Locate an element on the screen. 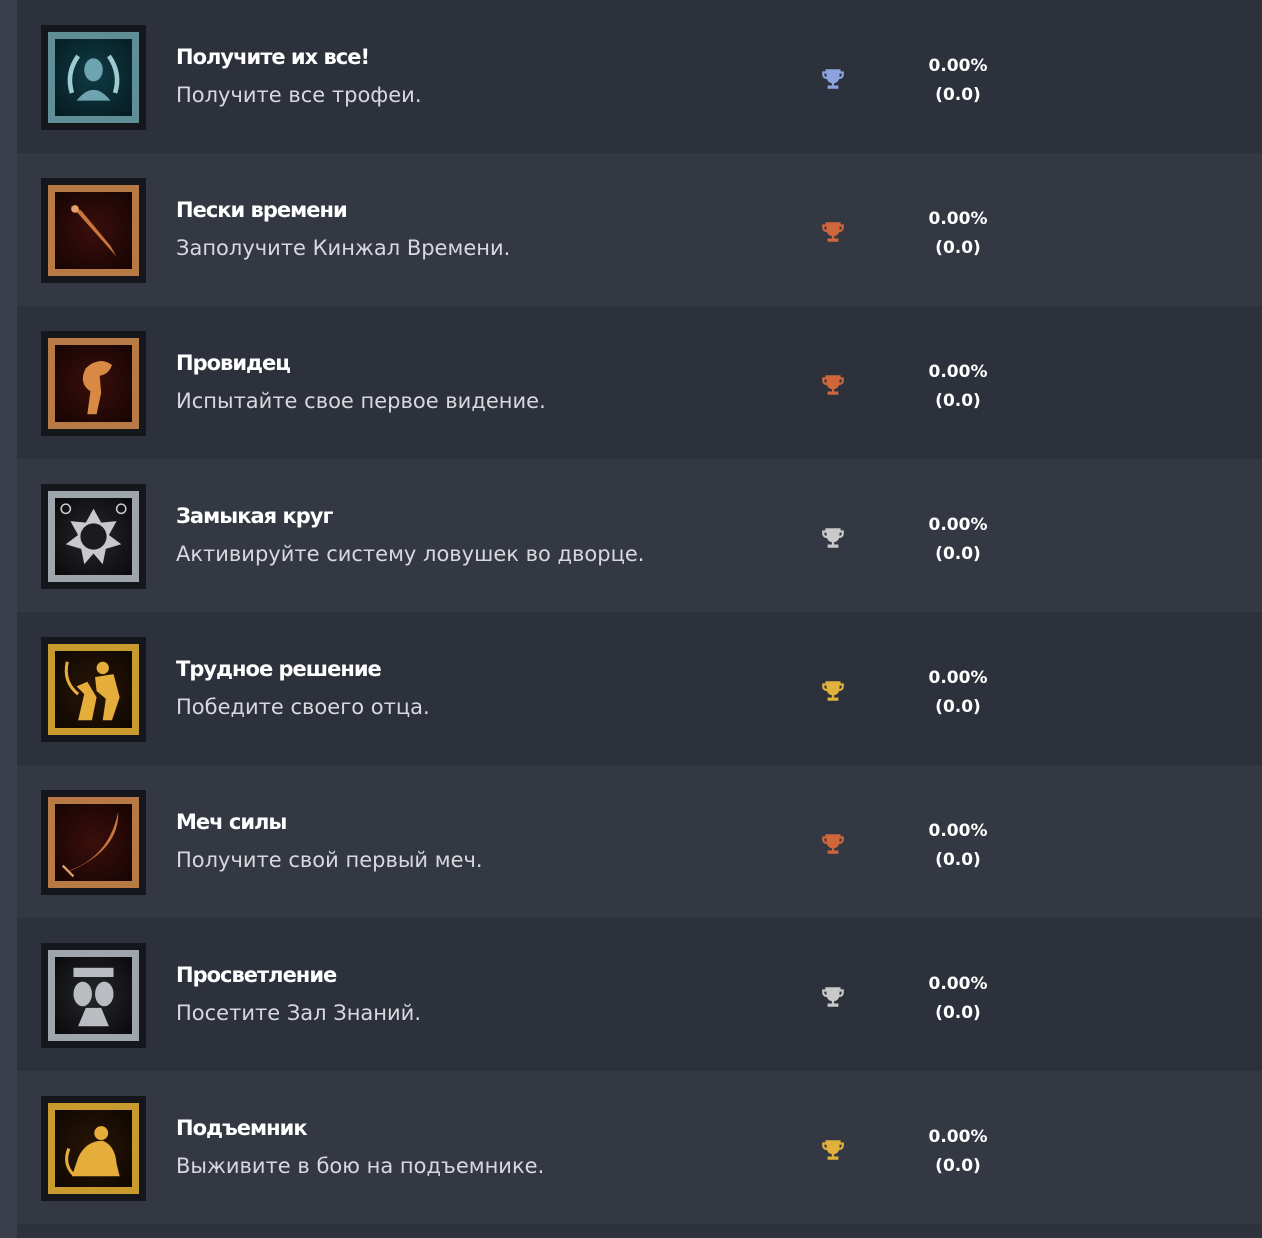  trophy-name: Пески времени is located at coordinates (262, 210).